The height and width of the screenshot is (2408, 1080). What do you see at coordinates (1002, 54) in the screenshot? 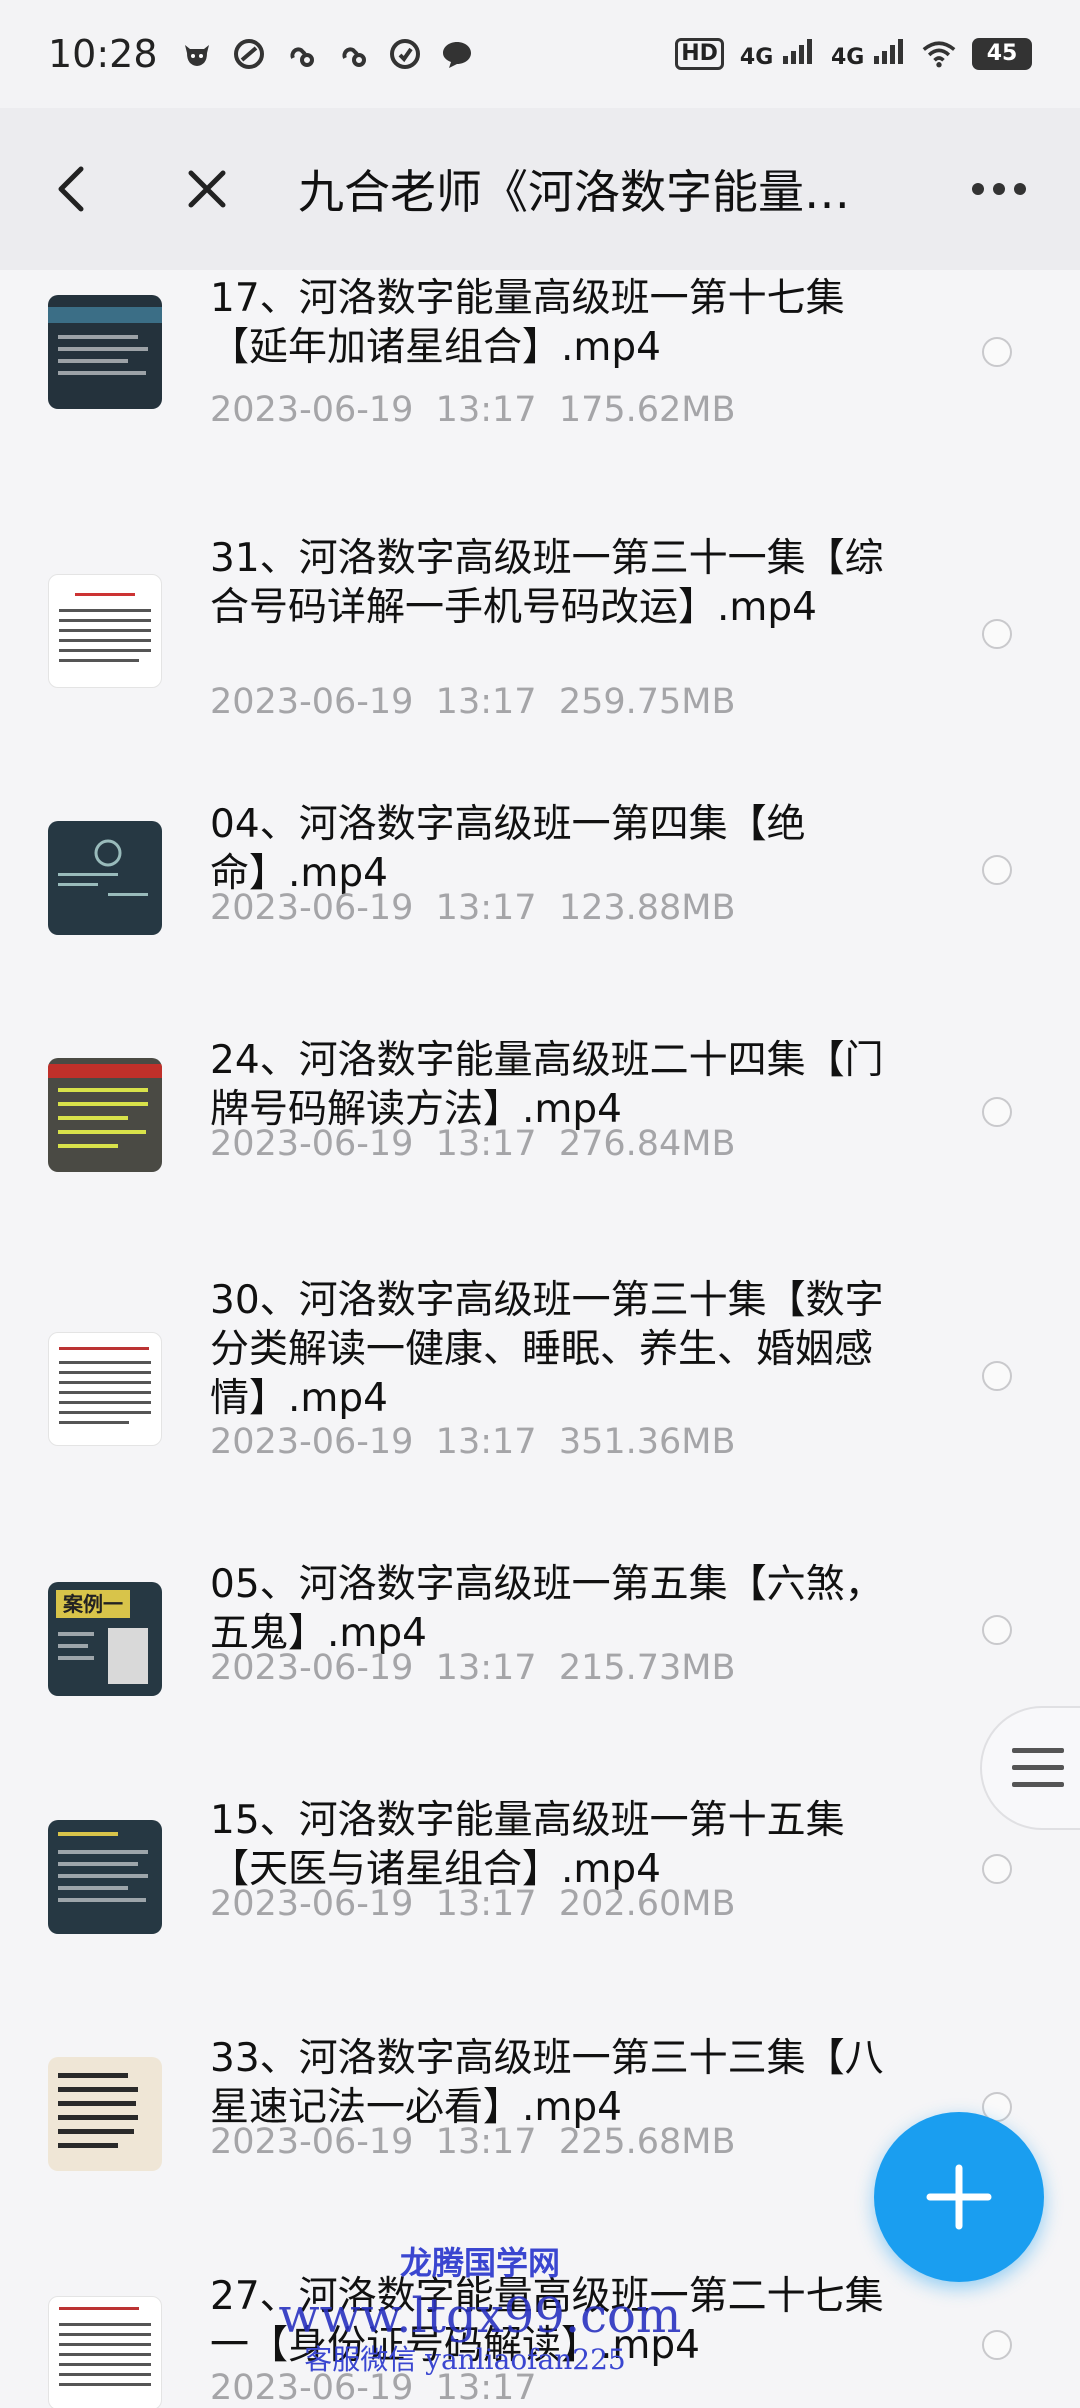
I see `battery-icon: 45` at bounding box center [1002, 54].